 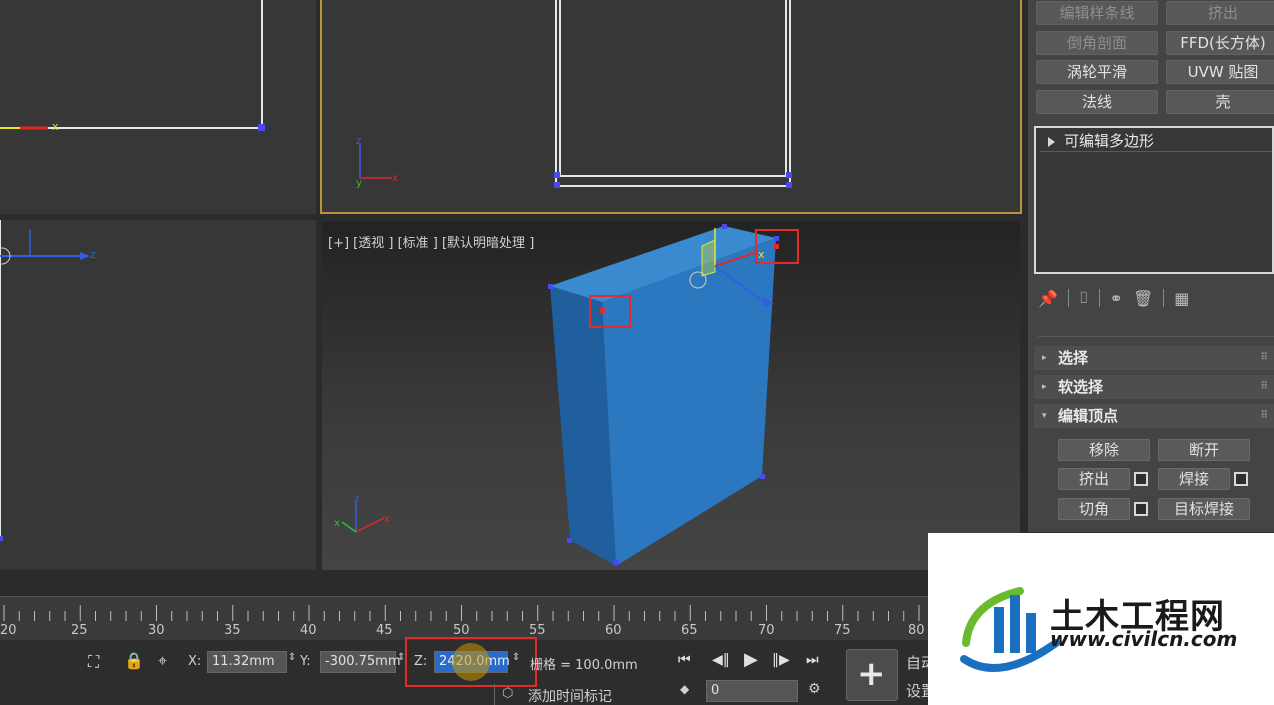 What do you see at coordinates (1156, 141) in the screenshot?
I see `stack-item-editable-poly: 可编辑多边形` at bounding box center [1156, 141].